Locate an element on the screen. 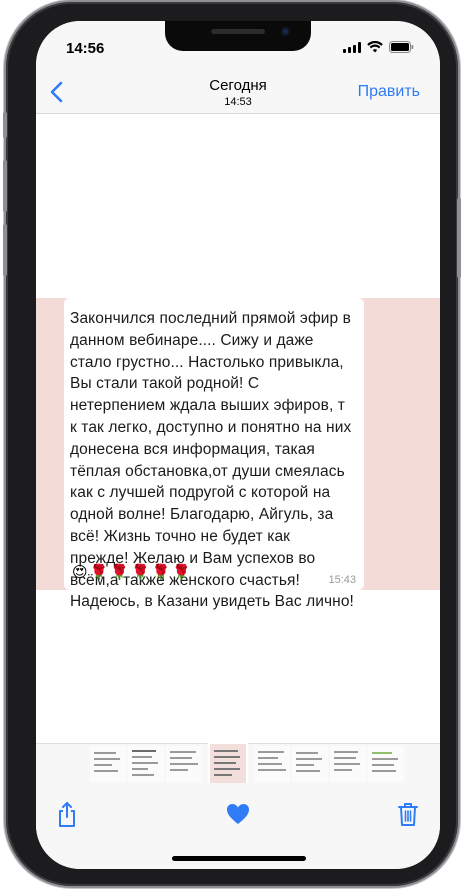 The height and width of the screenshot is (890, 464). message-line: как с лучшей подругой с которой на is located at coordinates (200, 493).